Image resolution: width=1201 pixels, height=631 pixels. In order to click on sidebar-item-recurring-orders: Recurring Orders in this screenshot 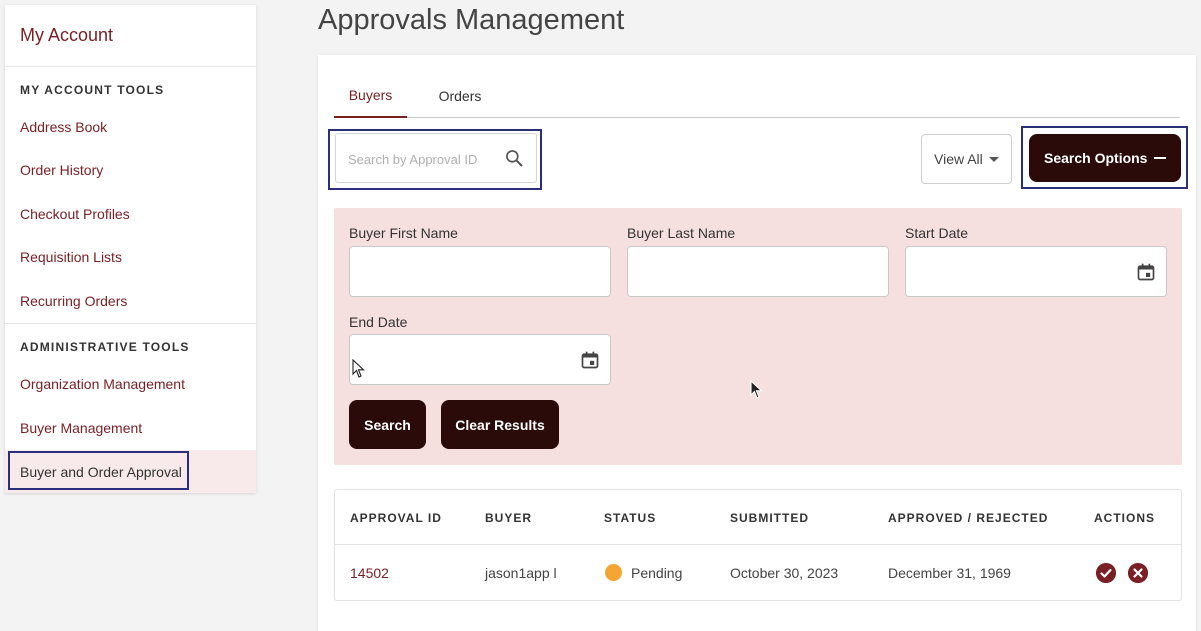, I will do `click(130, 300)`.